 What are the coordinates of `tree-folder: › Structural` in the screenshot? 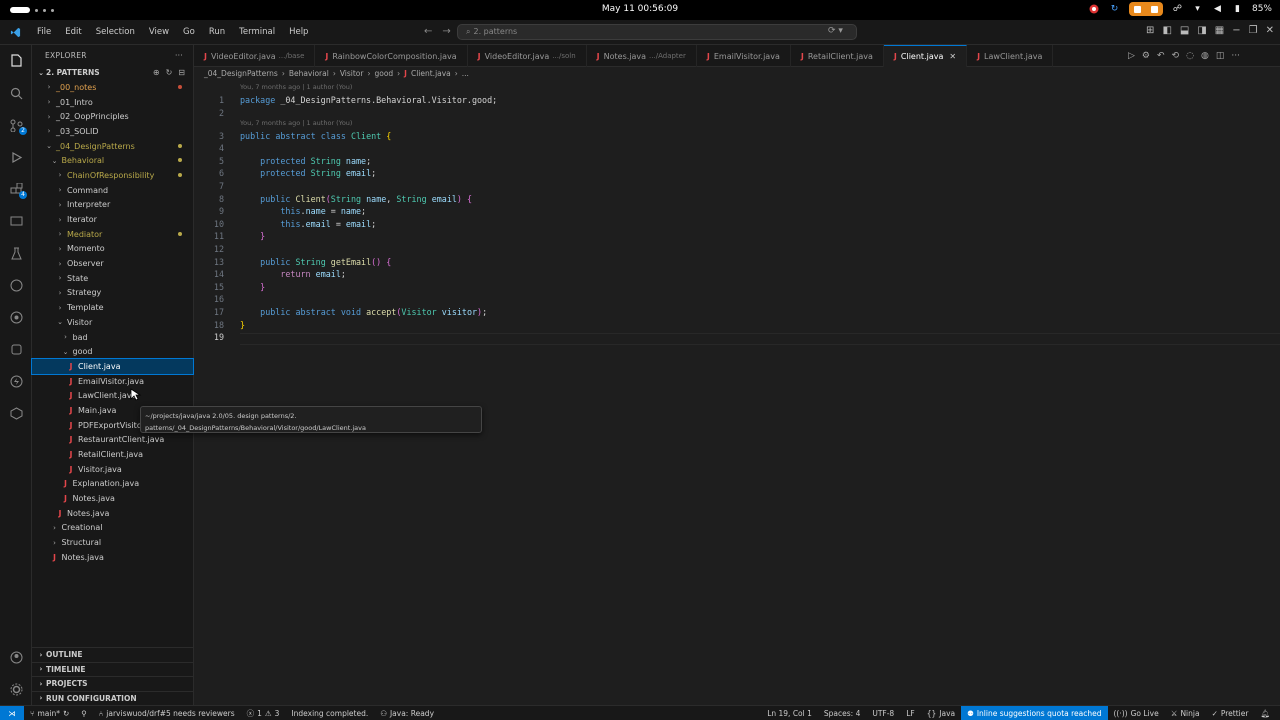 It's located at (112, 542).